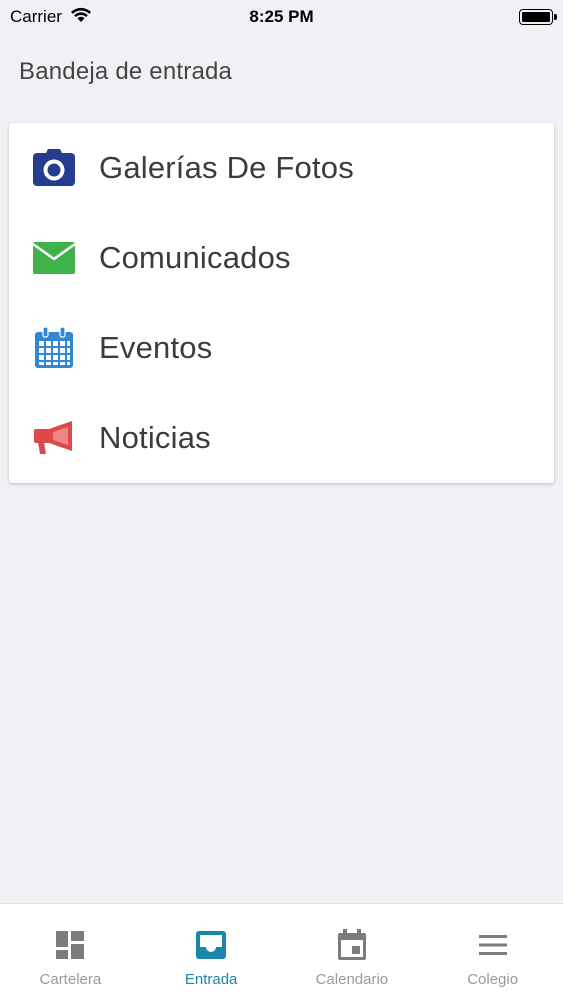  What do you see at coordinates (195, 257) in the screenshot?
I see `menu-item-label: Comunicados` at bounding box center [195, 257].